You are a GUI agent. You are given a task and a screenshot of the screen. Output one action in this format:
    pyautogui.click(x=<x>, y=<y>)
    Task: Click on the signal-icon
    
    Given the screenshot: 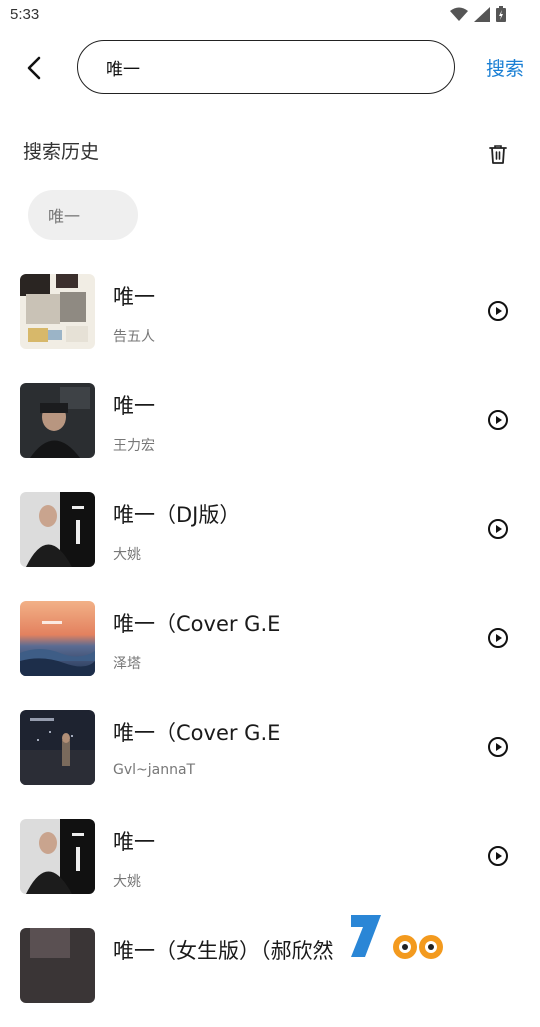 What is the action you would take?
    pyautogui.click(x=482, y=14)
    